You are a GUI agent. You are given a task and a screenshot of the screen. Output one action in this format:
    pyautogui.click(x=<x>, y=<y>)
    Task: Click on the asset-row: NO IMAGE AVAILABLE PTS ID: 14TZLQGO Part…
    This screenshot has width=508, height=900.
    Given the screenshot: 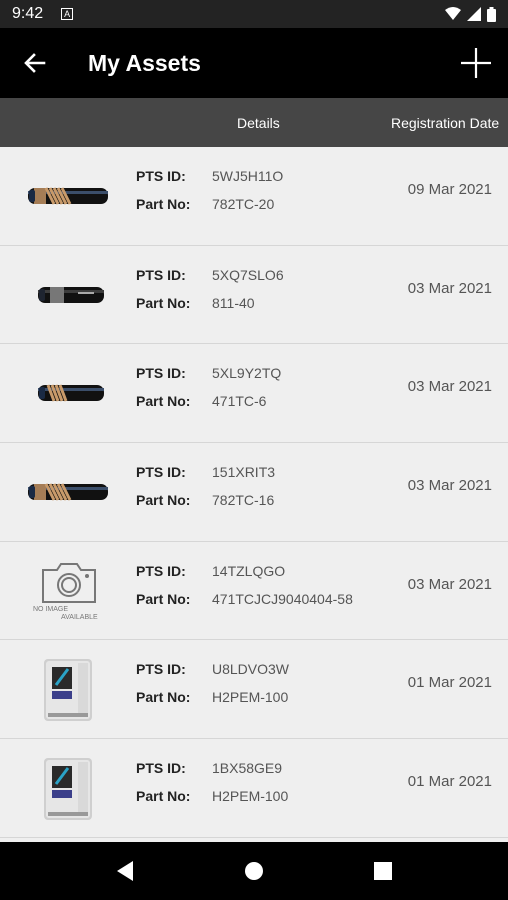 What is the action you would take?
    pyautogui.click(x=254, y=591)
    